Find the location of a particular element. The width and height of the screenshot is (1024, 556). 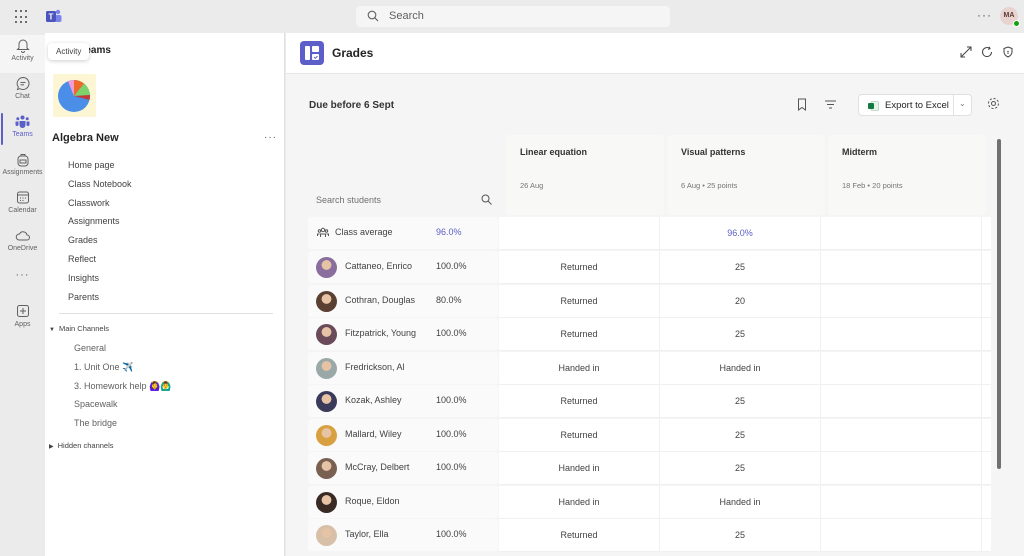

grade-cell: 20 is located at coordinates (740, 301).